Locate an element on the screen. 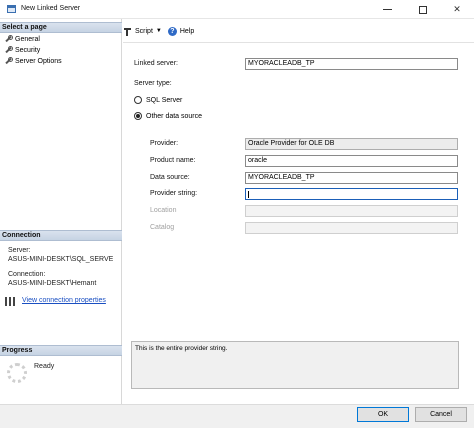 Image resolution: width=474 pixels, height=428 pixels. product-name-label: Product name: is located at coordinates (173, 160).